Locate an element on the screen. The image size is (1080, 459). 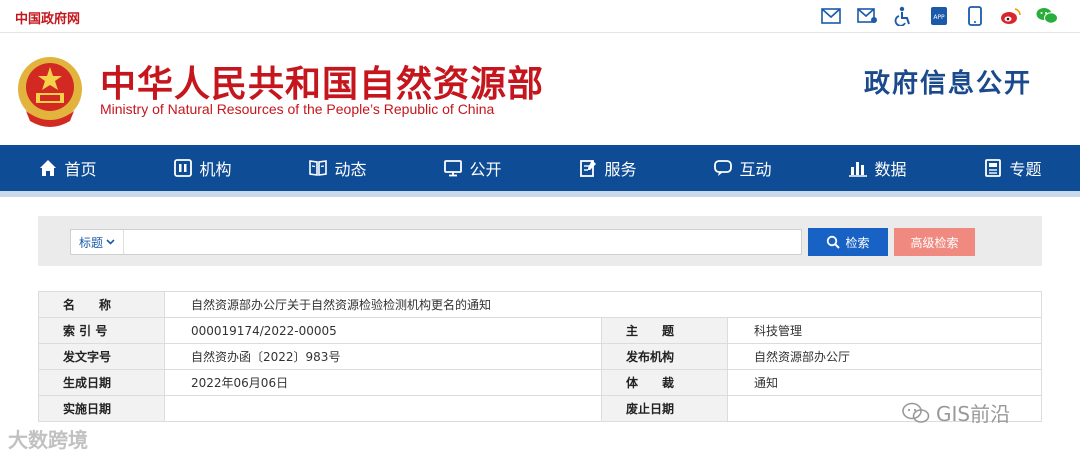
nav-item-topic: 专题 is located at coordinates (1012, 168).